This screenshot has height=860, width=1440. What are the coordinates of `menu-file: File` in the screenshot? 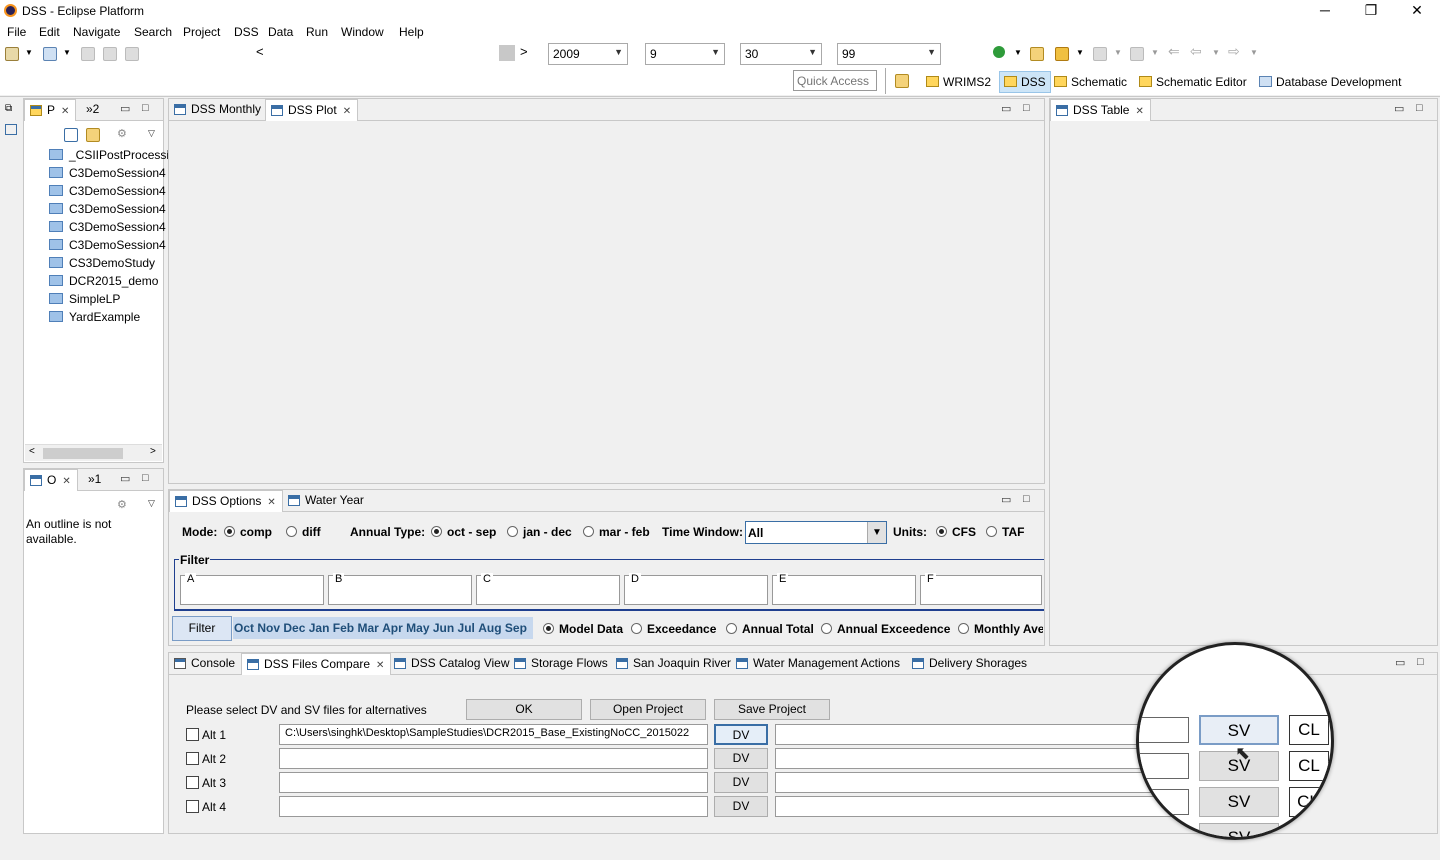 It's located at (16, 32).